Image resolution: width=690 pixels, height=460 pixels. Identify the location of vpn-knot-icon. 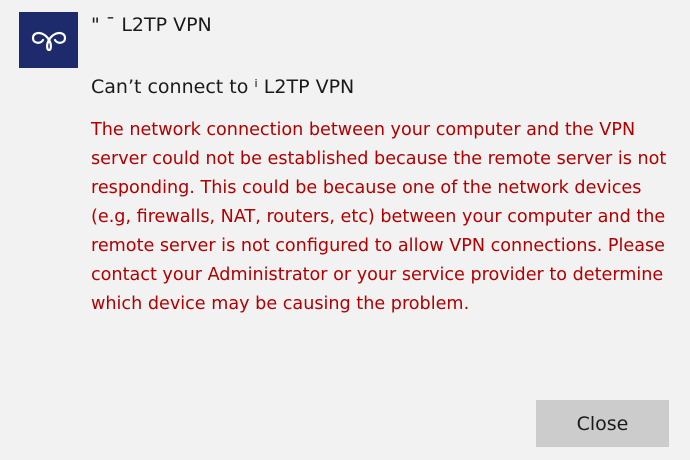
(48, 41).